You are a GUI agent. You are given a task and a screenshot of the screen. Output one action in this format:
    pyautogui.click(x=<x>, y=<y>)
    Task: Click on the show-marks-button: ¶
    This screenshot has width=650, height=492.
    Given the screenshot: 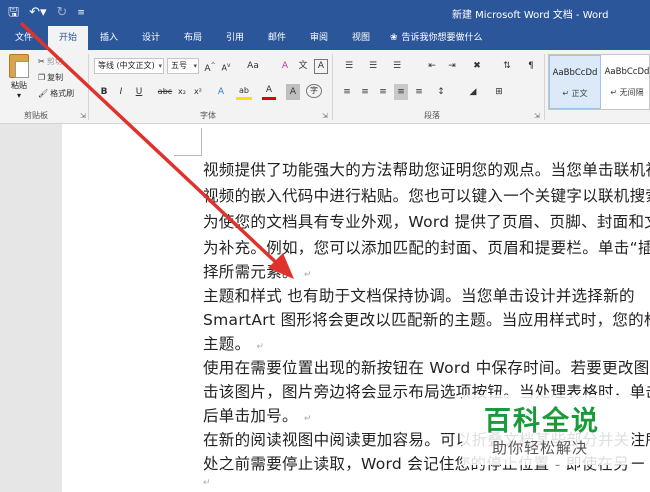 What is the action you would take?
    pyautogui.click(x=531, y=66)
    